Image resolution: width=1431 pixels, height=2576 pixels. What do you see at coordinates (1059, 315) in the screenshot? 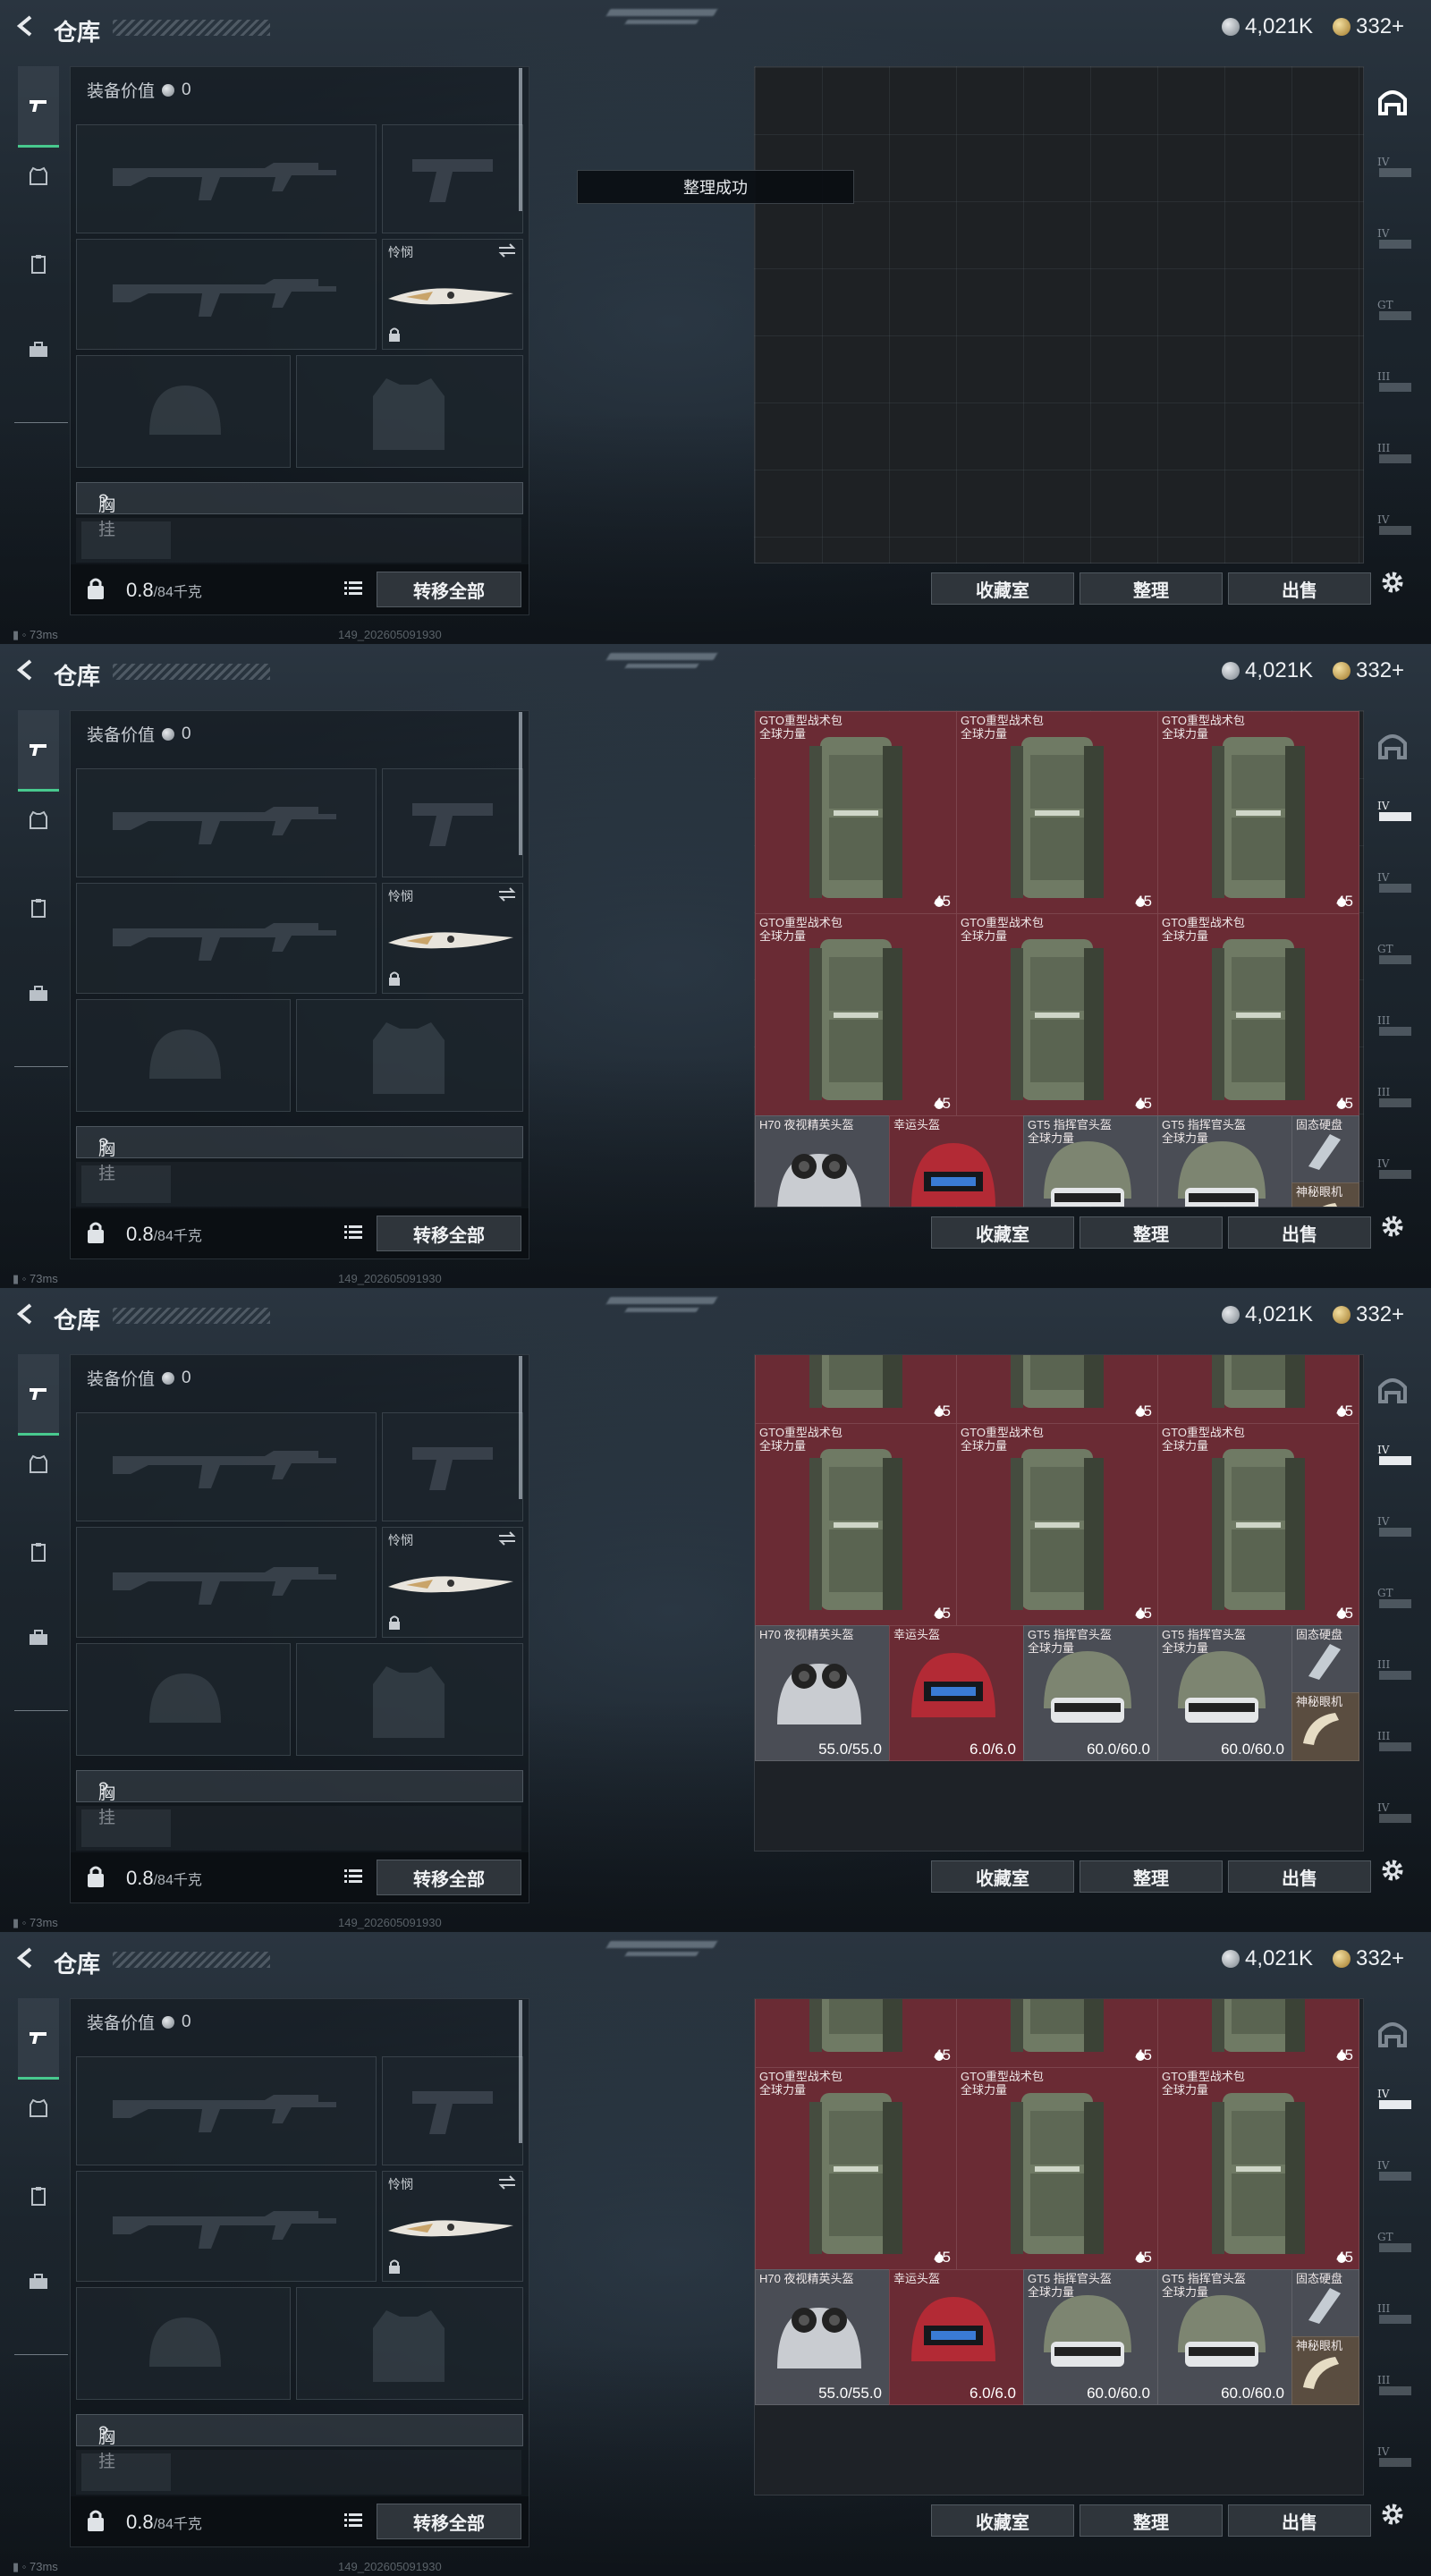
I see `stash-grid` at bounding box center [1059, 315].